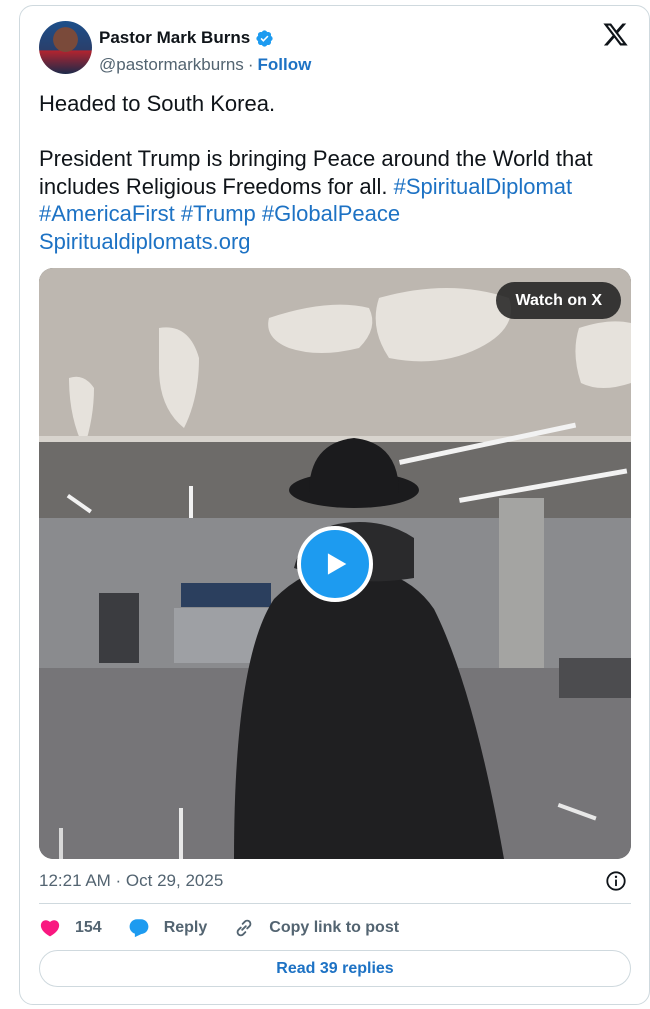  I want to click on post-link: Spiritualdiplomats.org, so click(145, 241).